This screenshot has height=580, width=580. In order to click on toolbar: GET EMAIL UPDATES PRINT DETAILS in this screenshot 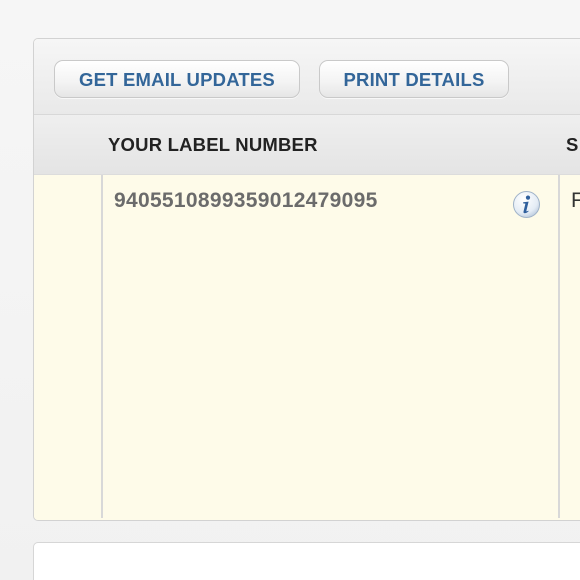, I will do `click(307, 77)`.